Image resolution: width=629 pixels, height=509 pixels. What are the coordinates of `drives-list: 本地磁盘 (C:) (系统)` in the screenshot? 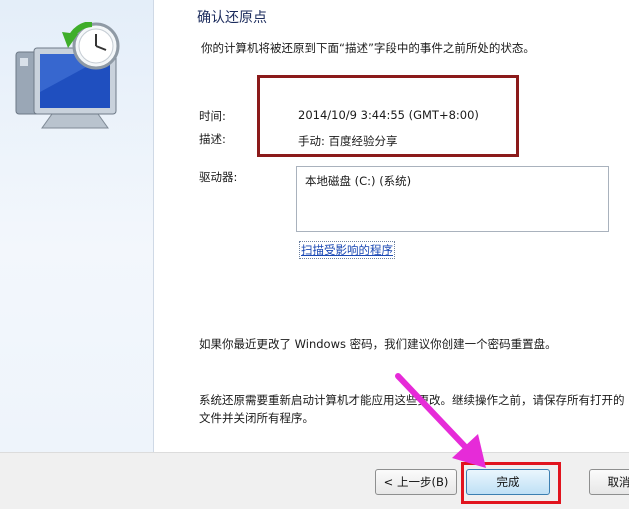 It's located at (452, 199).